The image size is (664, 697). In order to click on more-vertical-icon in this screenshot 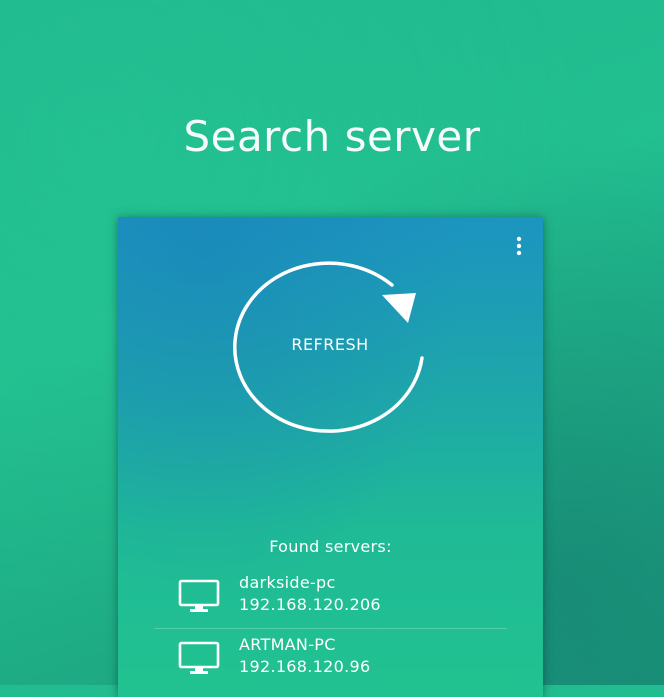, I will do `click(519, 246)`.